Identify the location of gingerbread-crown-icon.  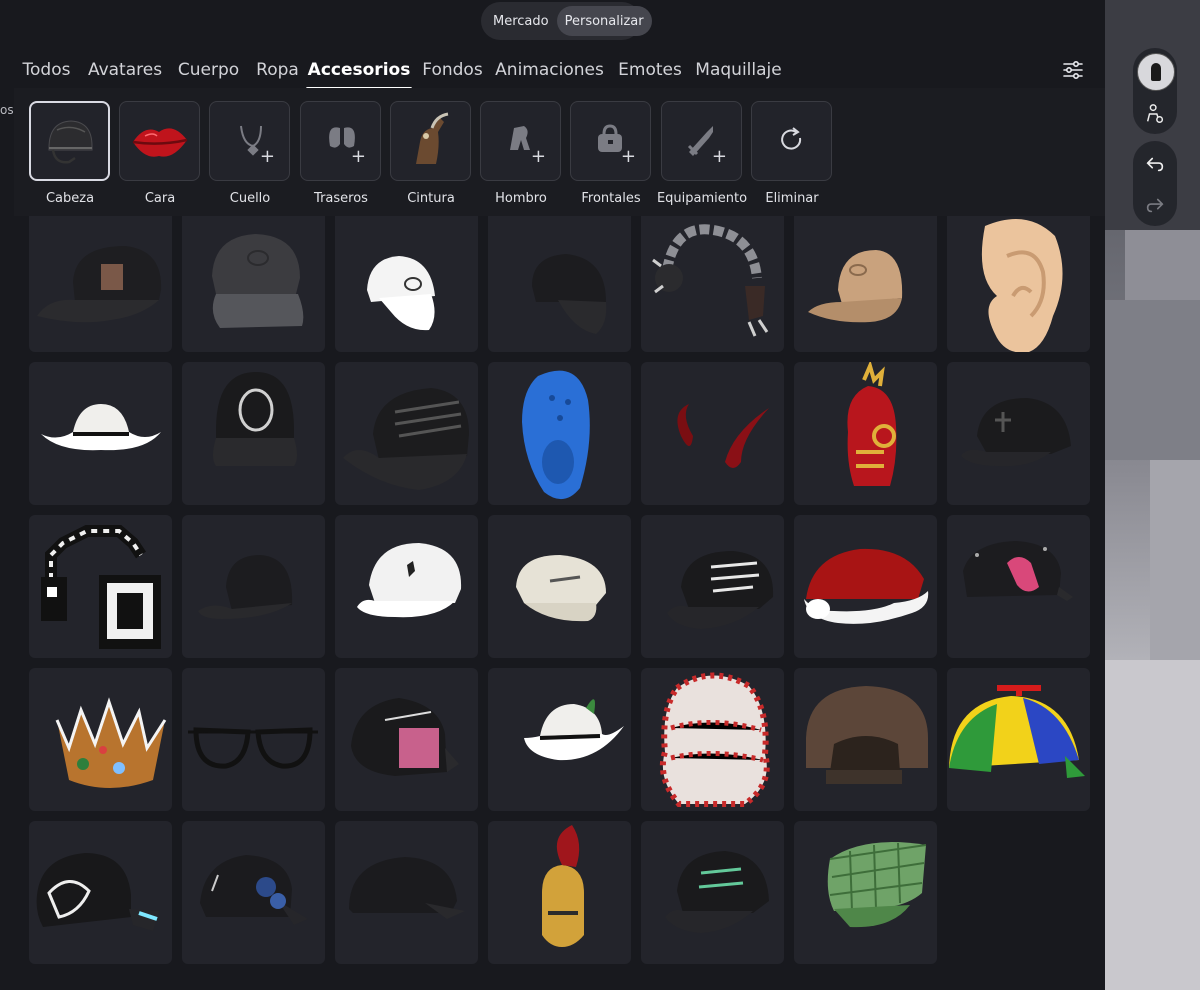
(111, 742).